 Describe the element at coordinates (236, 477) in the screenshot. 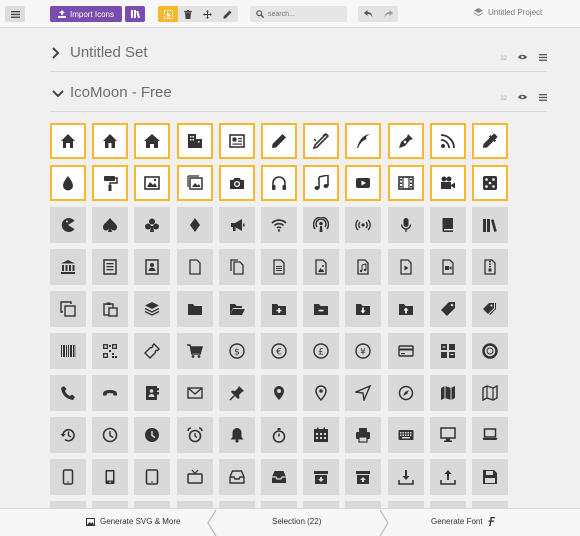

I see `icon-tile-drawer` at that location.